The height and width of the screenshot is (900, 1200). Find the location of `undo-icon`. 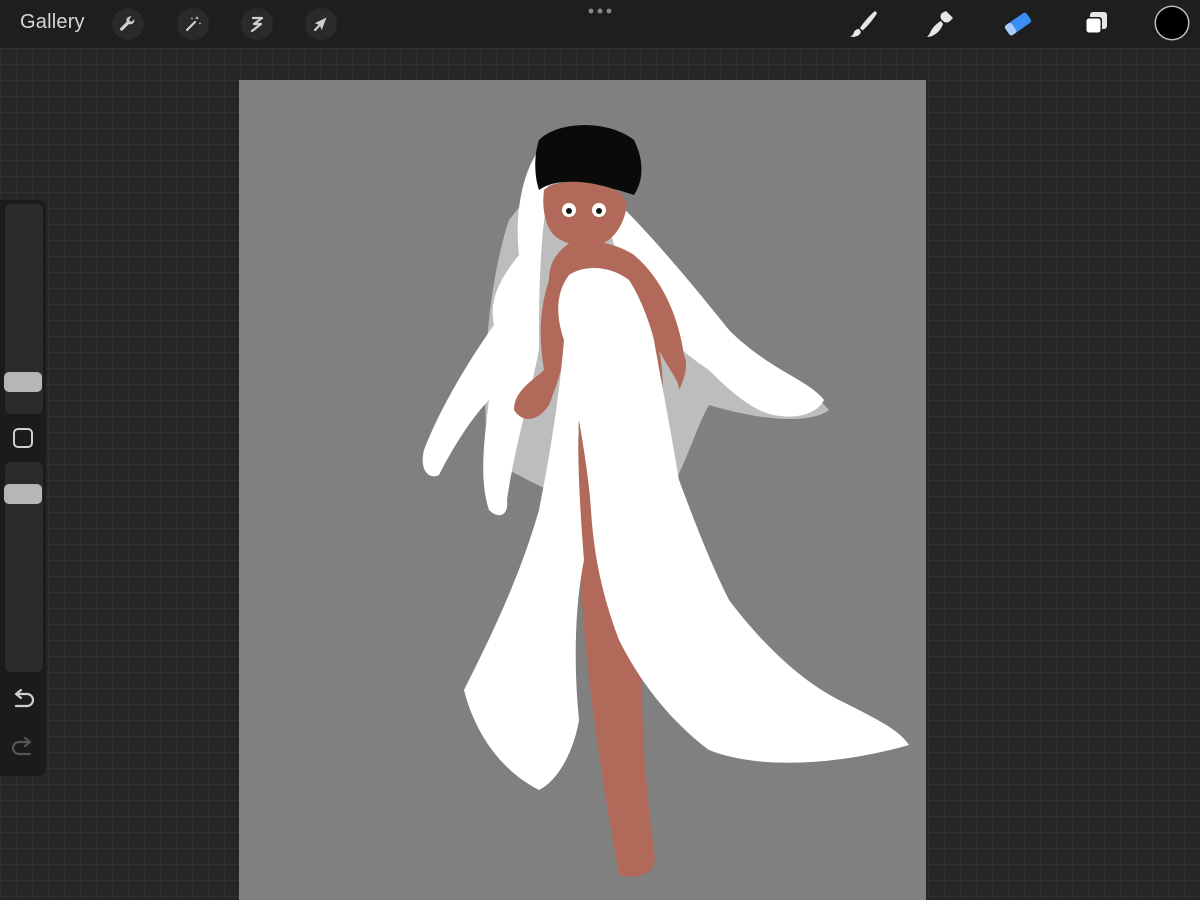

undo-icon is located at coordinates (23, 699).